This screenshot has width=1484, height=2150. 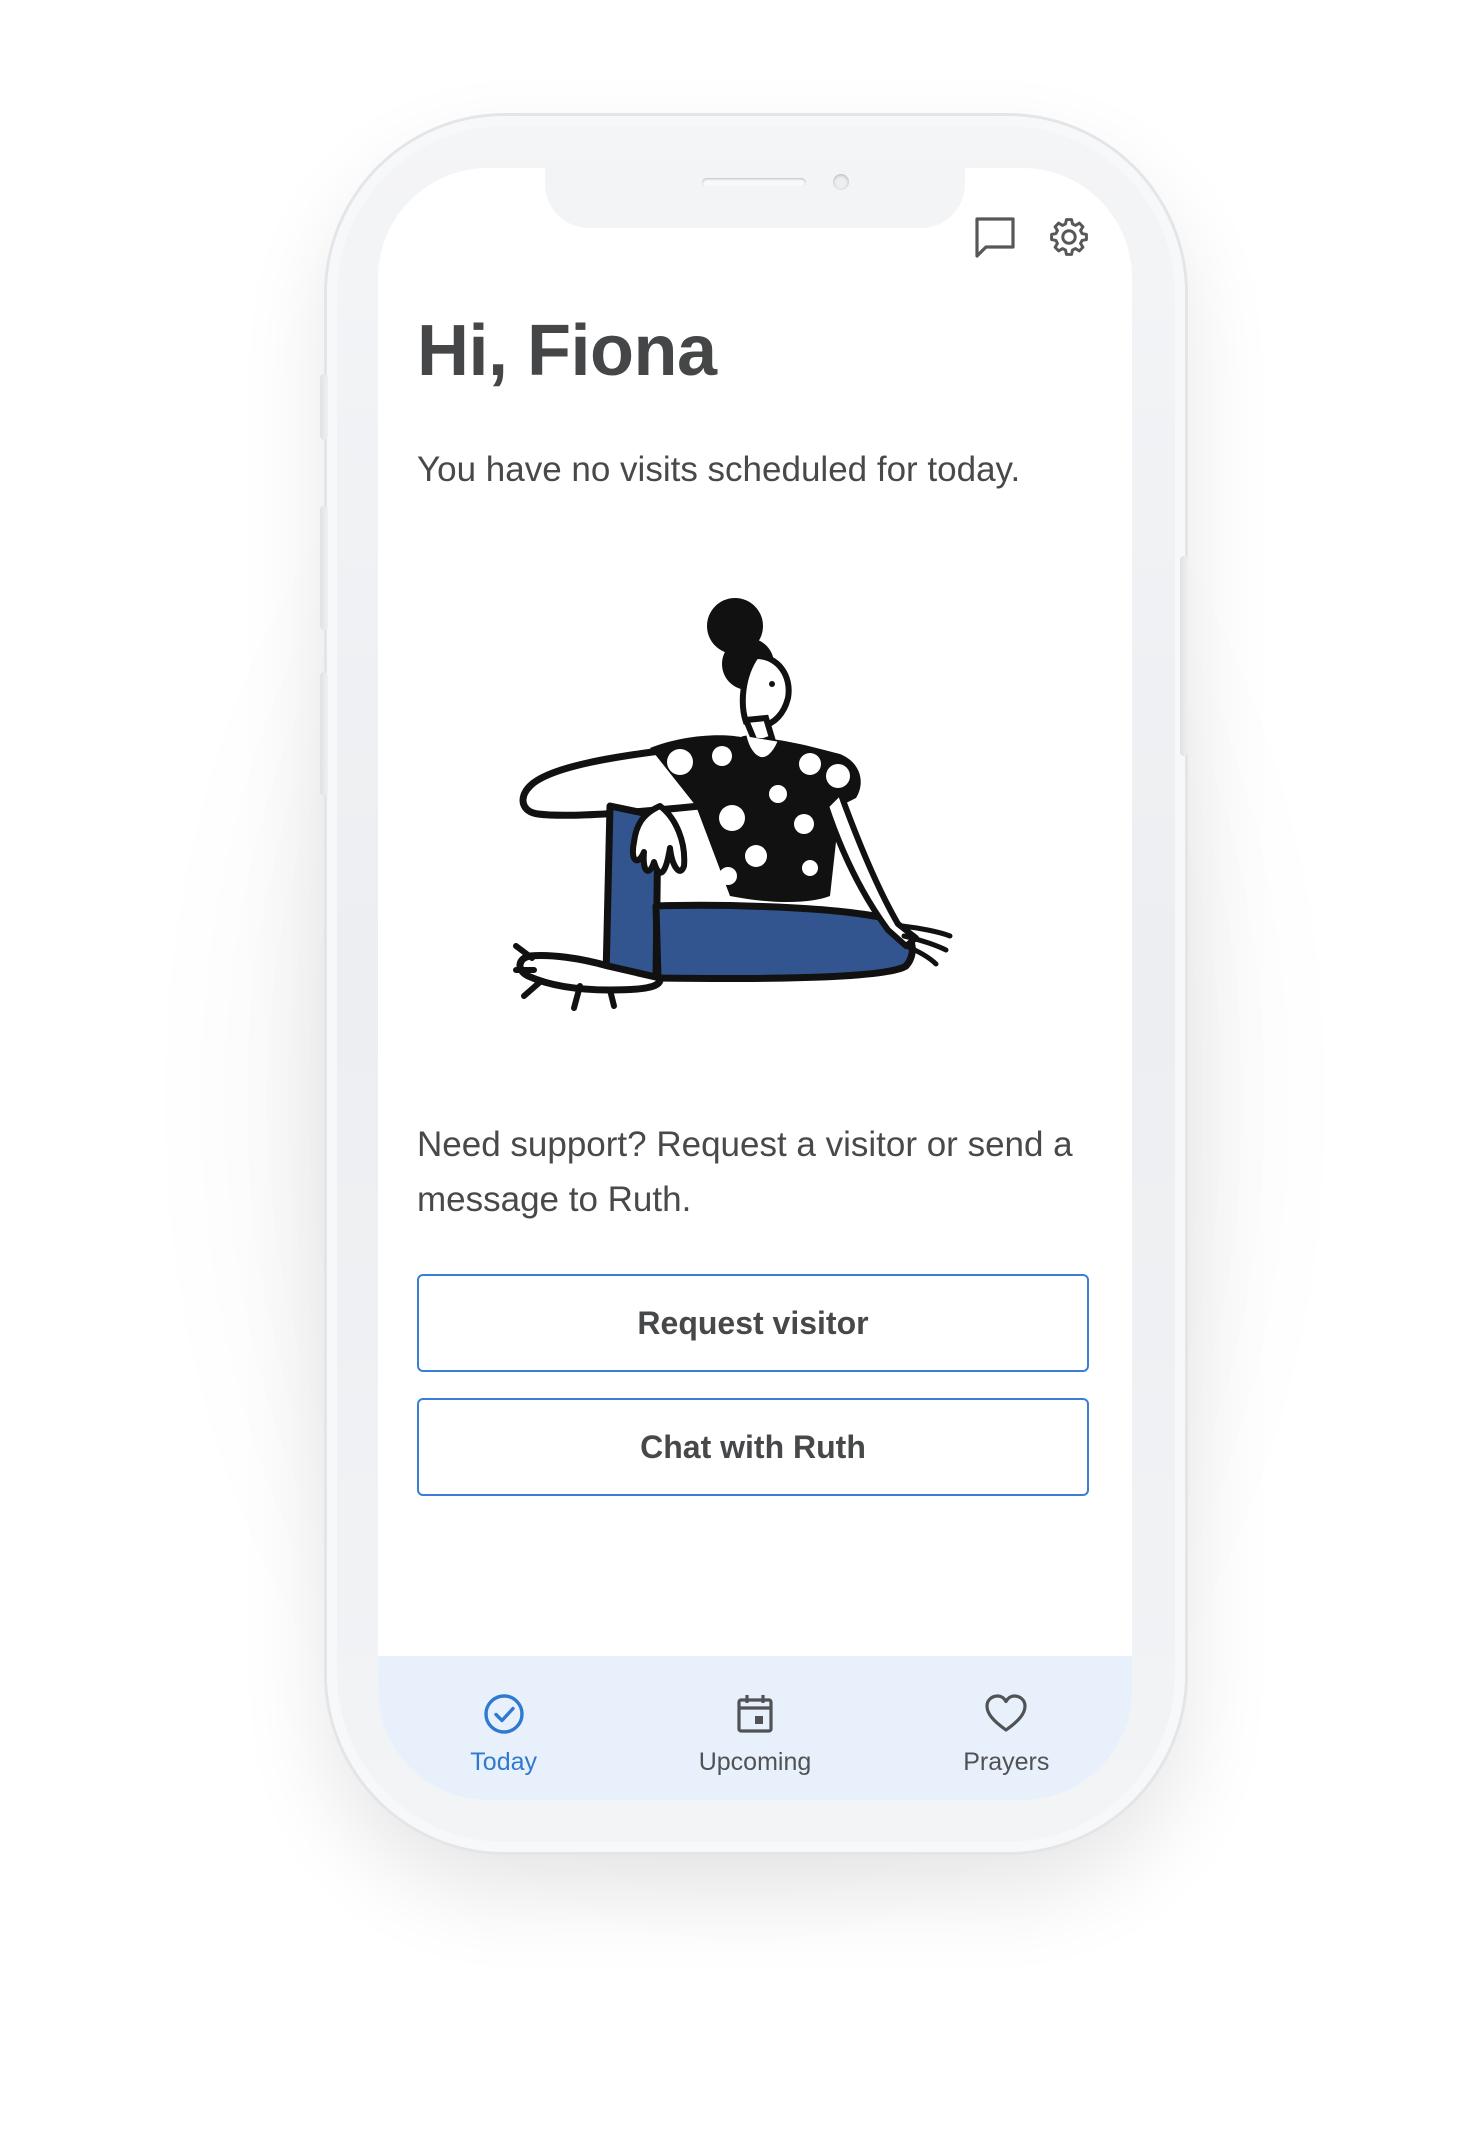 What do you see at coordinates (1006, 1713) in the screenshot?
I see `heart-icon` at bounding box center [1006, 1713].